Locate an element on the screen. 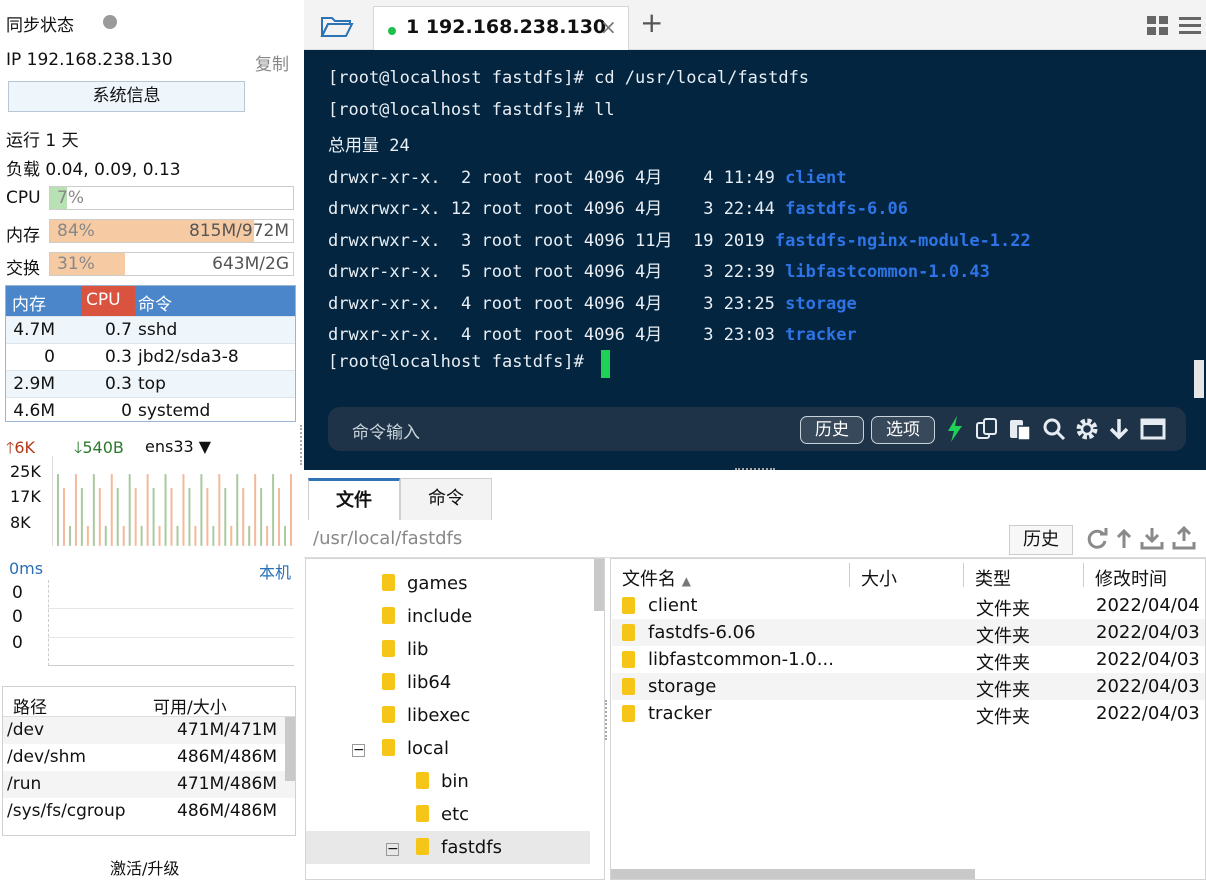 The height and width of the screenshot is (884, 1206). file-row: libfastcommon-1.0... 文件夹 2022/04/03 is located at coordinates (908, 660).